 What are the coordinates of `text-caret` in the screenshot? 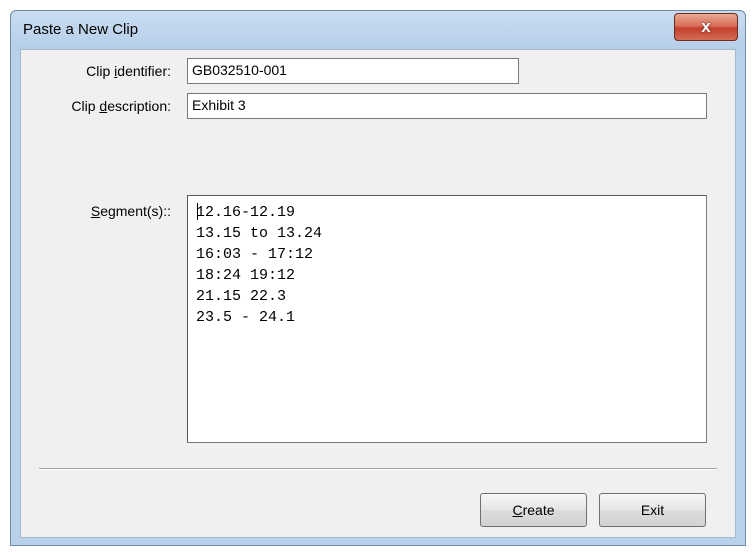 It's located at (197, 211).